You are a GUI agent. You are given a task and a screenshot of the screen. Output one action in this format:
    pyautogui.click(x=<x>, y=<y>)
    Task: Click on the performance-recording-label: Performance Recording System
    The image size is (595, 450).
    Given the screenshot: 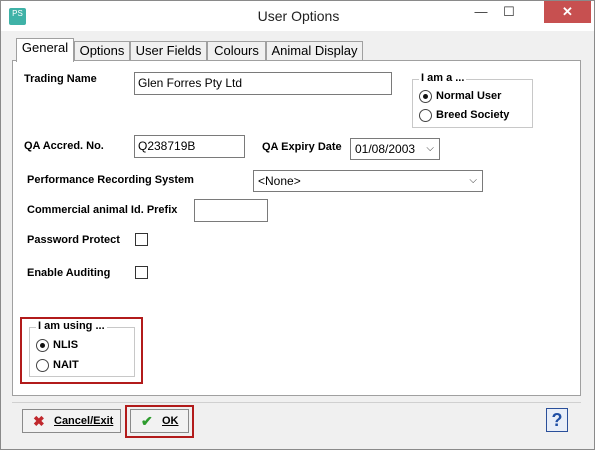 What is the action you would take?
    pyautogui.click(x=110, y=180)
    